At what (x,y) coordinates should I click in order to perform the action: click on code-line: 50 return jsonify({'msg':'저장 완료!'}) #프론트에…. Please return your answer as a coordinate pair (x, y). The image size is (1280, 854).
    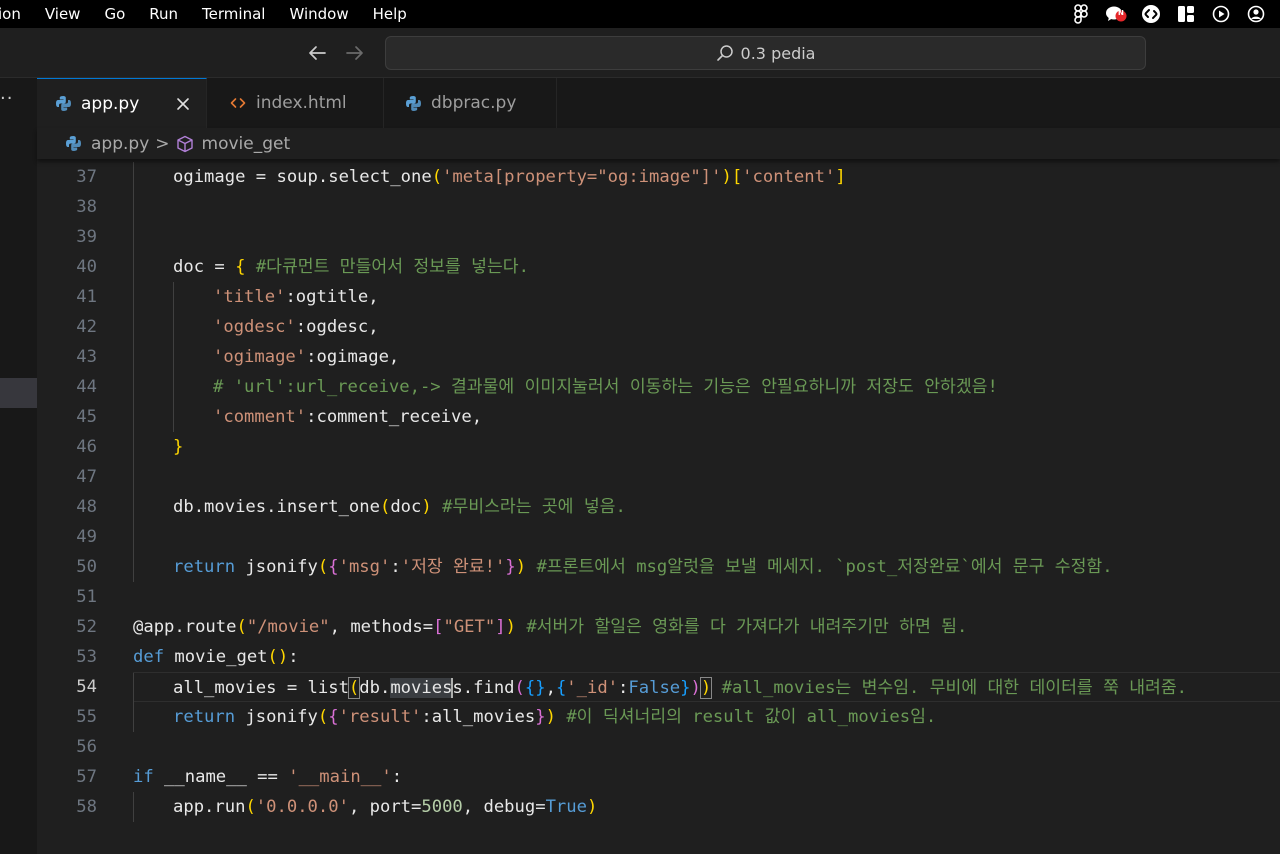
    Looking at the image, I should click on (658, 567).